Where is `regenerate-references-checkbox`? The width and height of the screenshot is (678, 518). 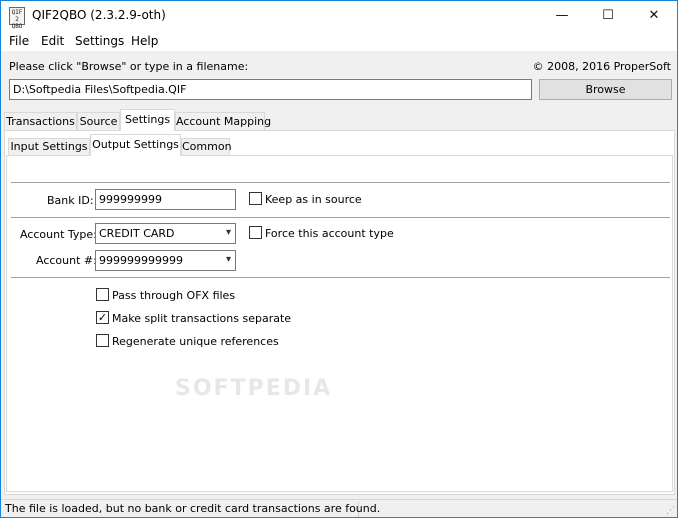
regenerate-references-checkbox is located at coordinates (102, 340).